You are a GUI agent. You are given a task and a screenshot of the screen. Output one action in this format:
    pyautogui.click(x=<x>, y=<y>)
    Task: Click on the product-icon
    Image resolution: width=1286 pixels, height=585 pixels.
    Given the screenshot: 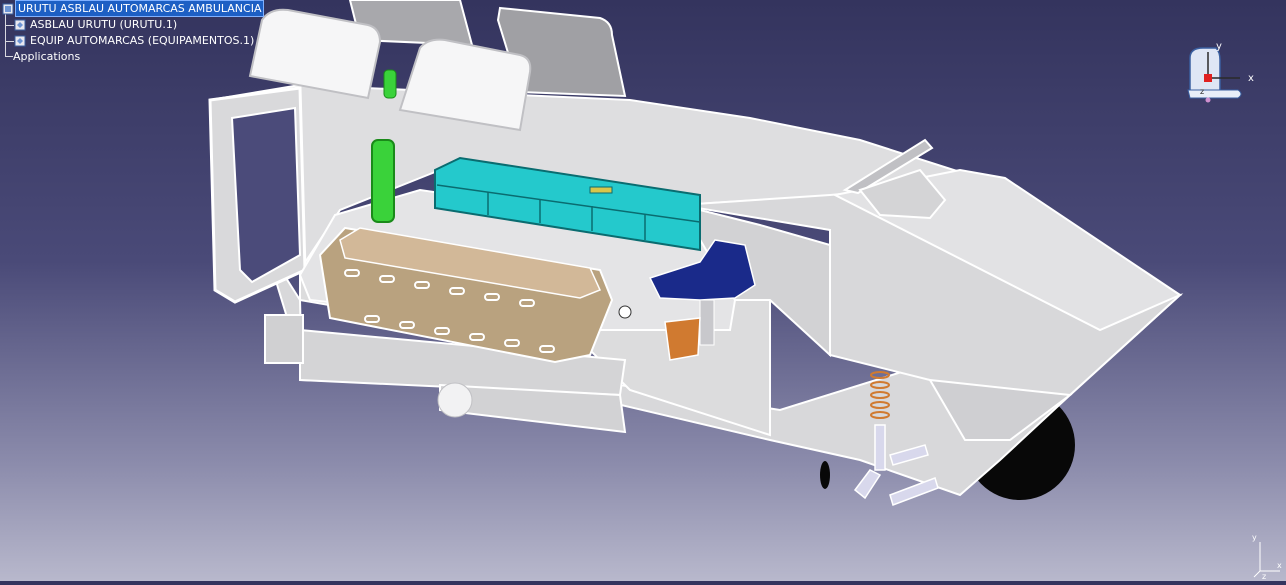 What is the action you would take?
    pyautogui.click(x=8, y=8)
    